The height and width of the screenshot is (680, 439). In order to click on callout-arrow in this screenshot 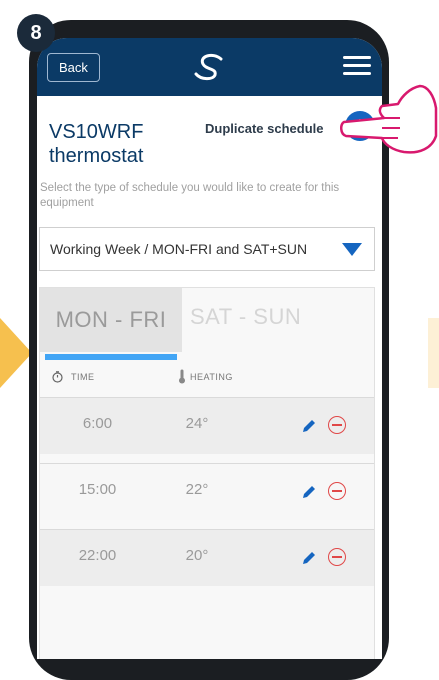, I will do `click(16, 353)`.